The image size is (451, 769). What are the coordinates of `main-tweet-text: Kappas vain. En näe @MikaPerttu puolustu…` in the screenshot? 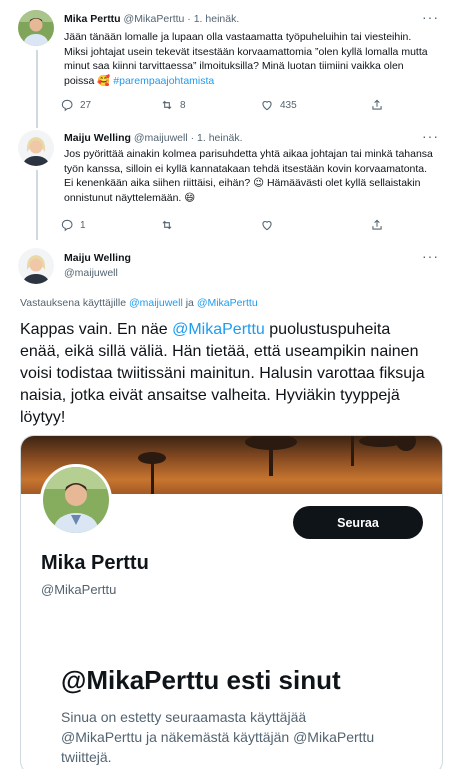 It's located at (222, 373).